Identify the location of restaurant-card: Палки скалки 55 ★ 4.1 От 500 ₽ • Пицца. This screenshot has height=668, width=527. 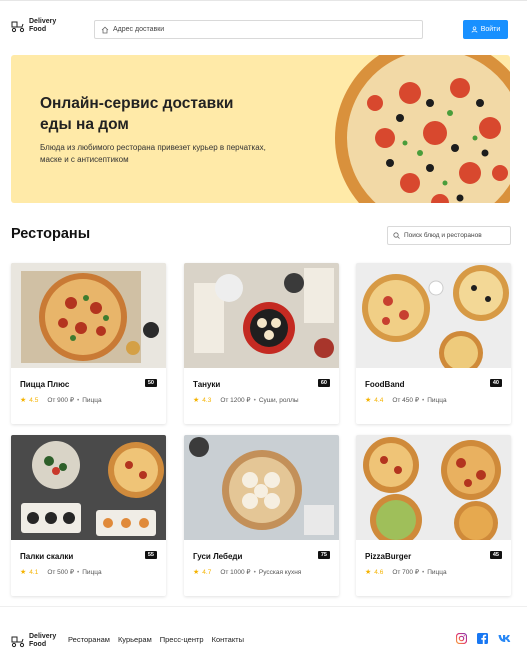
(88, 515).